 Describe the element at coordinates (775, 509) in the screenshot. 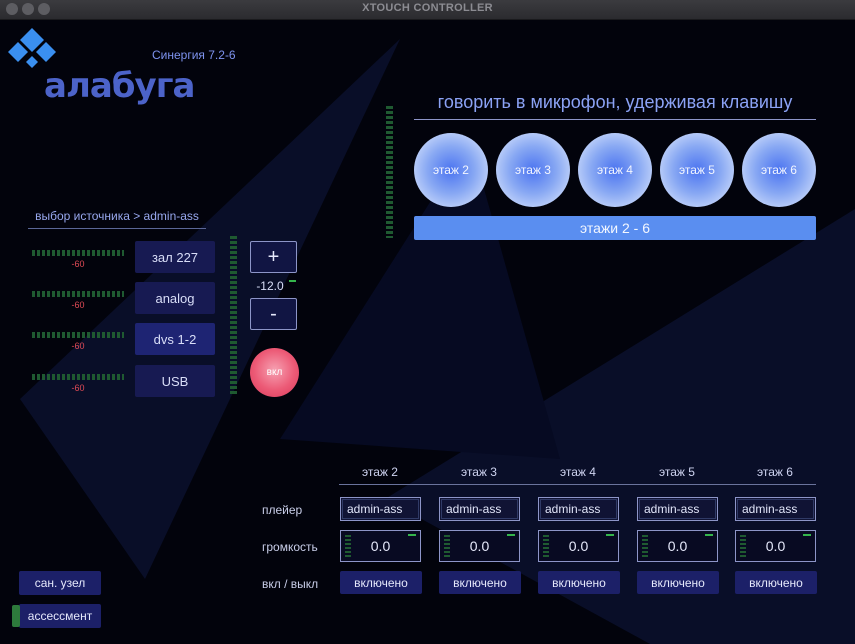

I see `player-field-floor-6: admin-ass` at that location.